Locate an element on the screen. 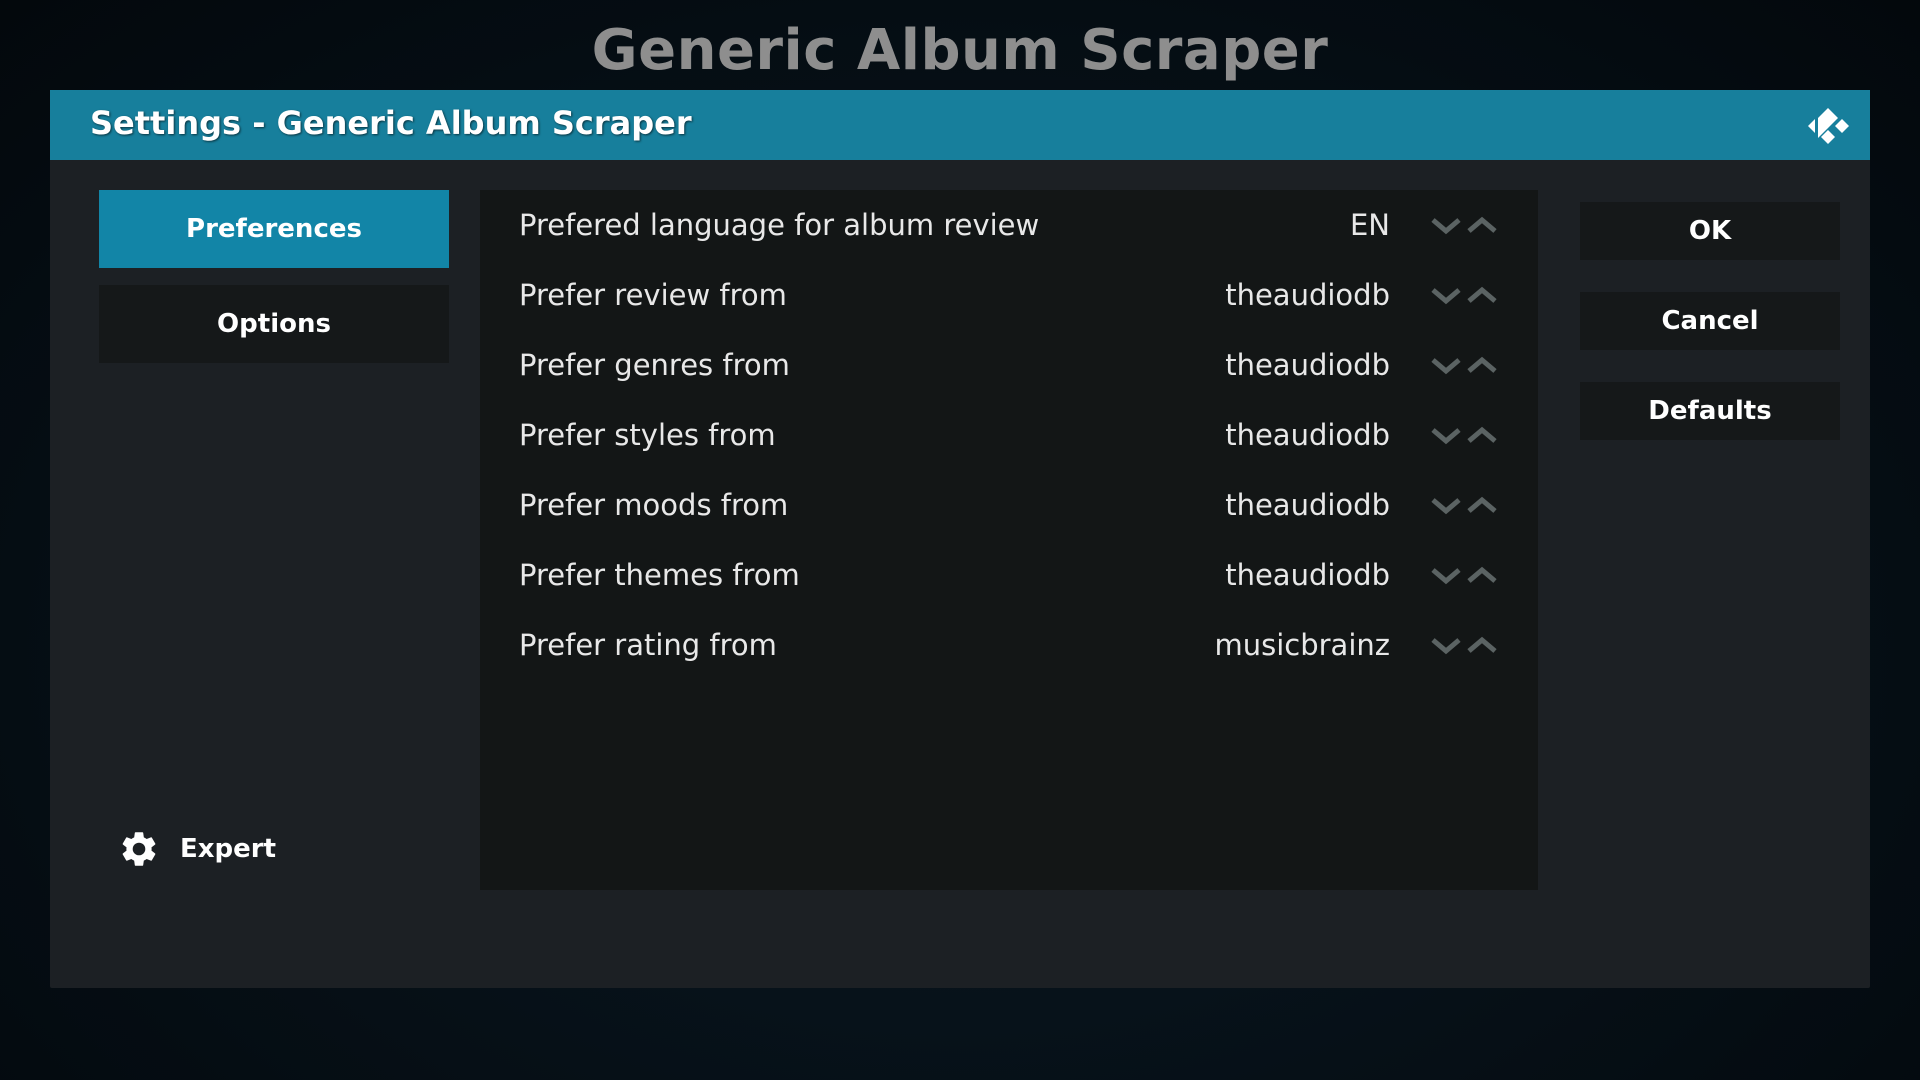  setting-label: Prefer rating from is located at coordinates (648, 645).